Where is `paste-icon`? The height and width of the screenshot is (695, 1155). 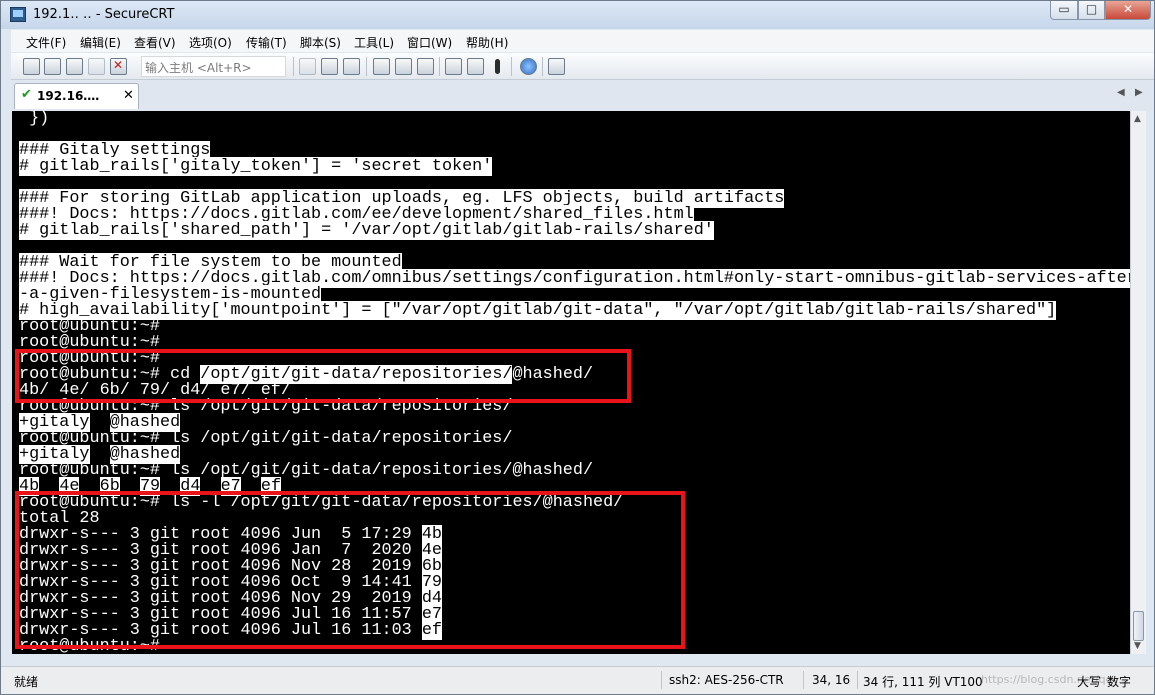 paste-icon is located at coordinates (329, 66).